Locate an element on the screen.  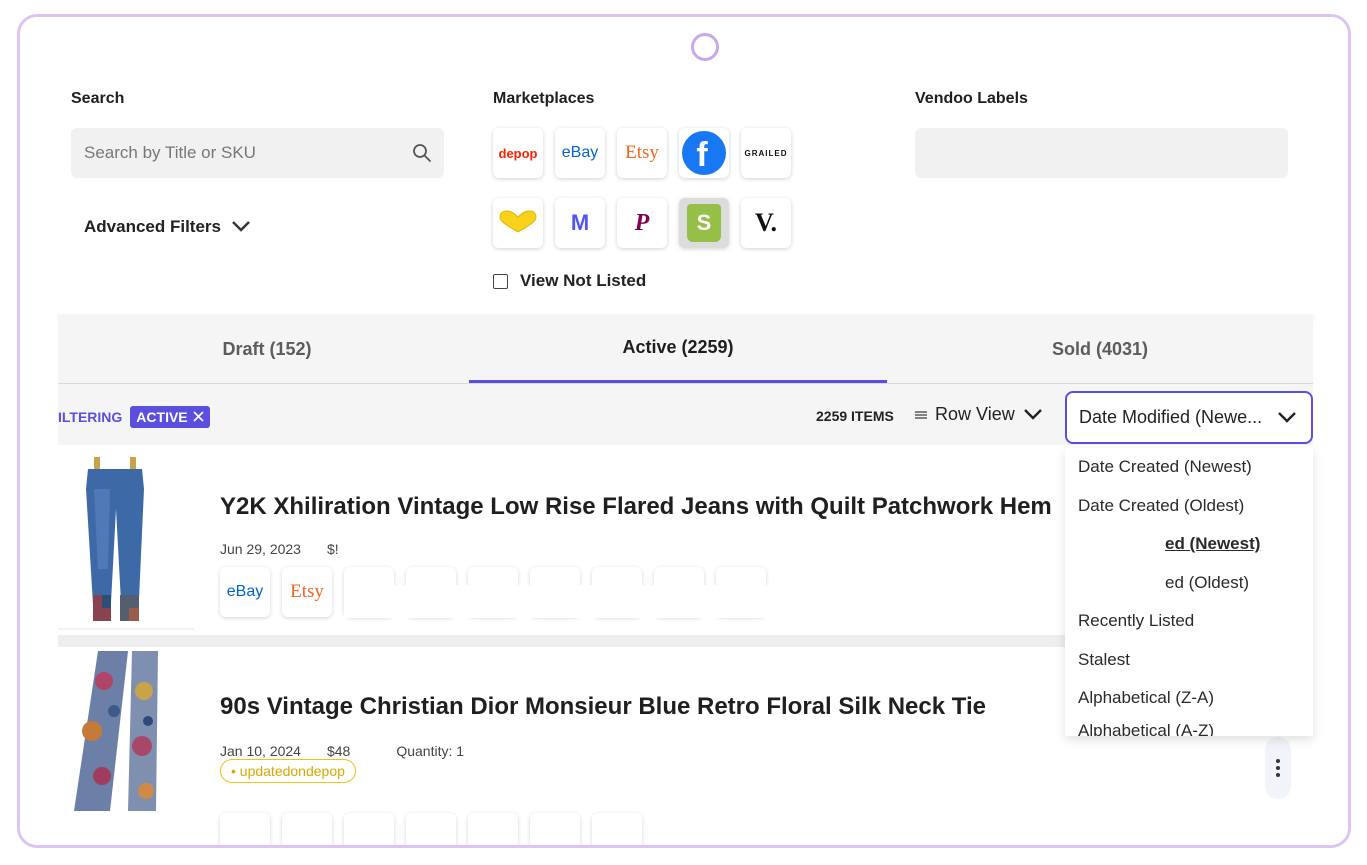
vestiaire-logo: V. is located at coordinates (766, 222).